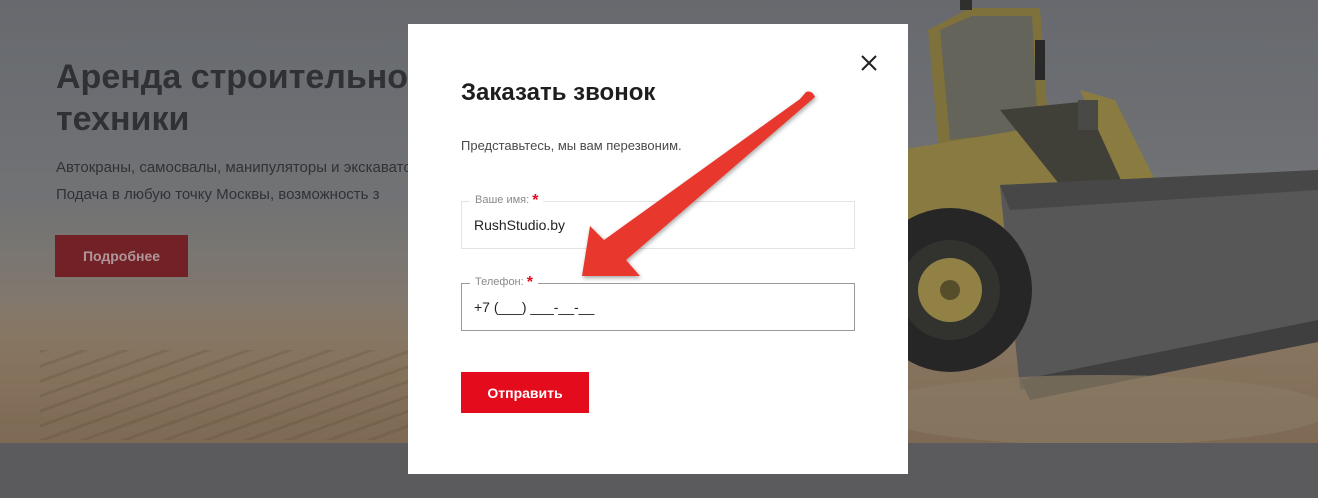  What do you see at coordinates (654, 225) in the screenshot?
I see `name-input` at bounding box center [654, 225].